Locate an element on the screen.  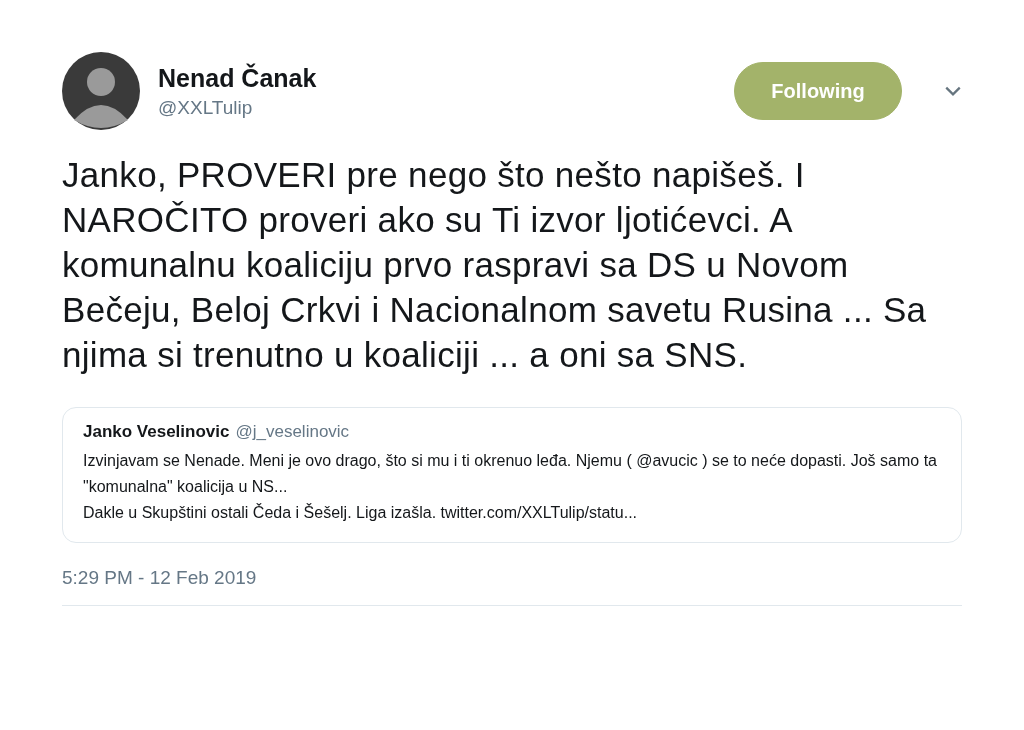
avatar-silhouette is located at coordinates (101, 91).